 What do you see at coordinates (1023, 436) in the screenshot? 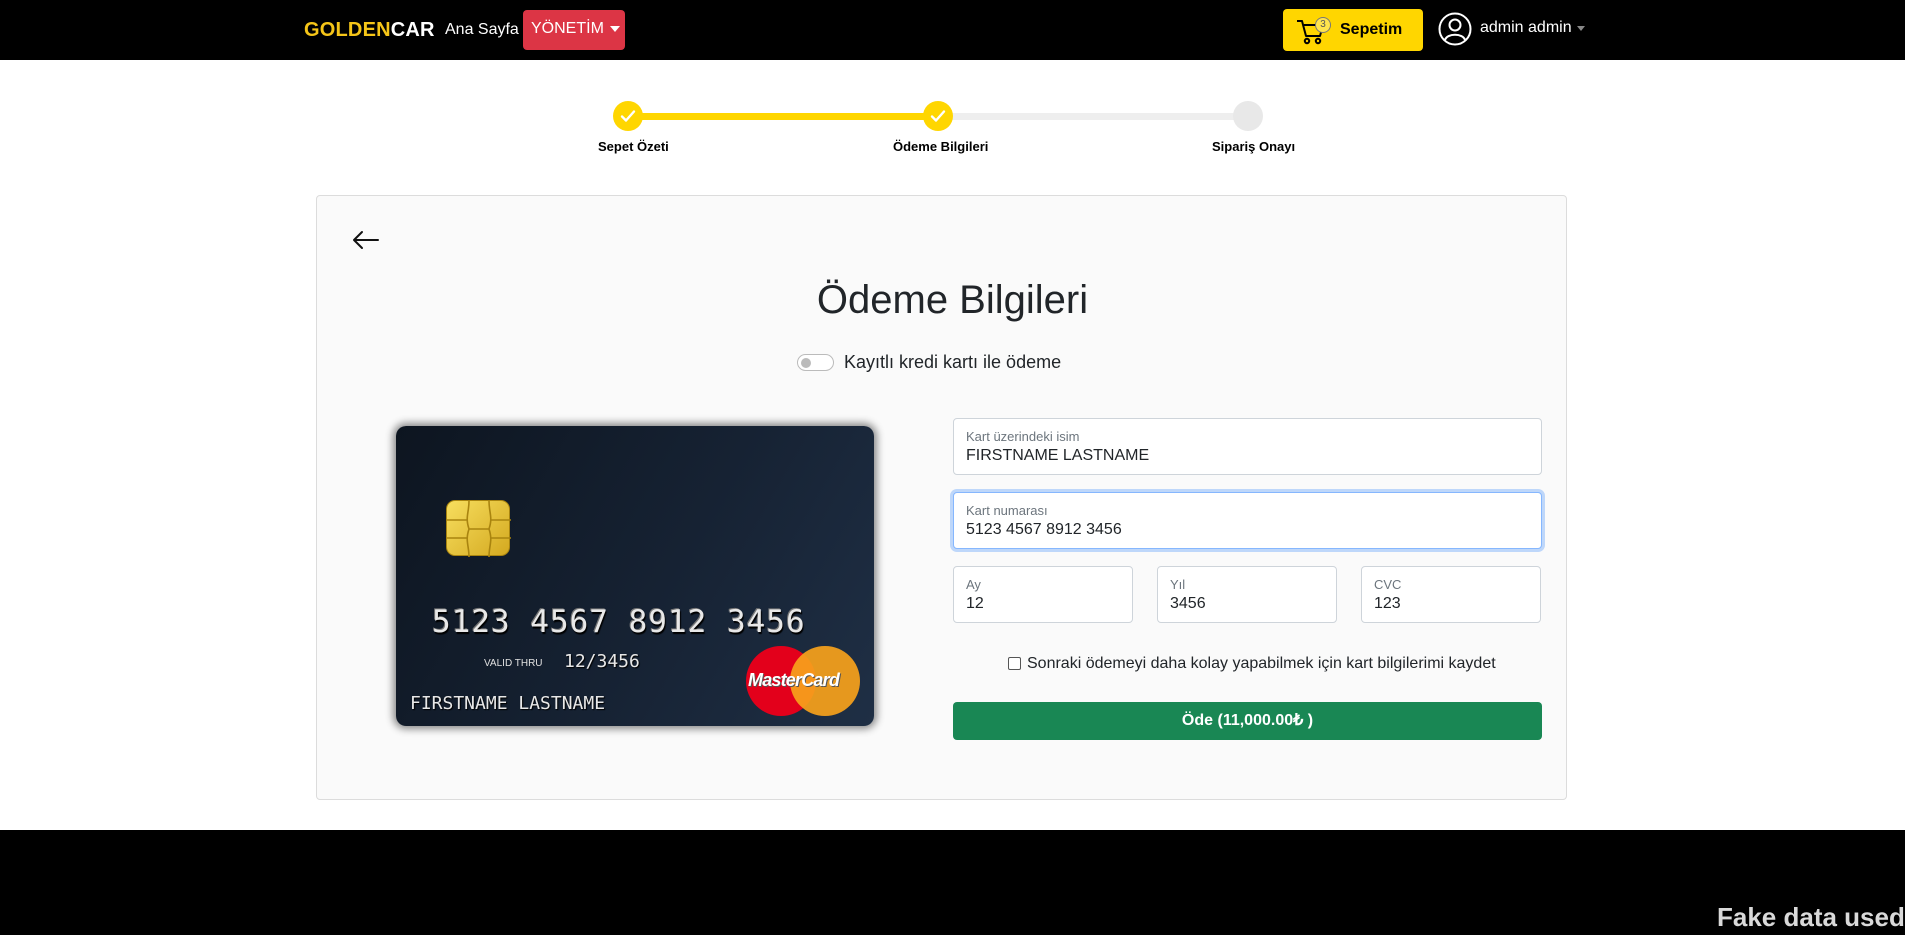
I see `card-name-label: Kart üzerindeki isim` at bounding box center [1023, 436].